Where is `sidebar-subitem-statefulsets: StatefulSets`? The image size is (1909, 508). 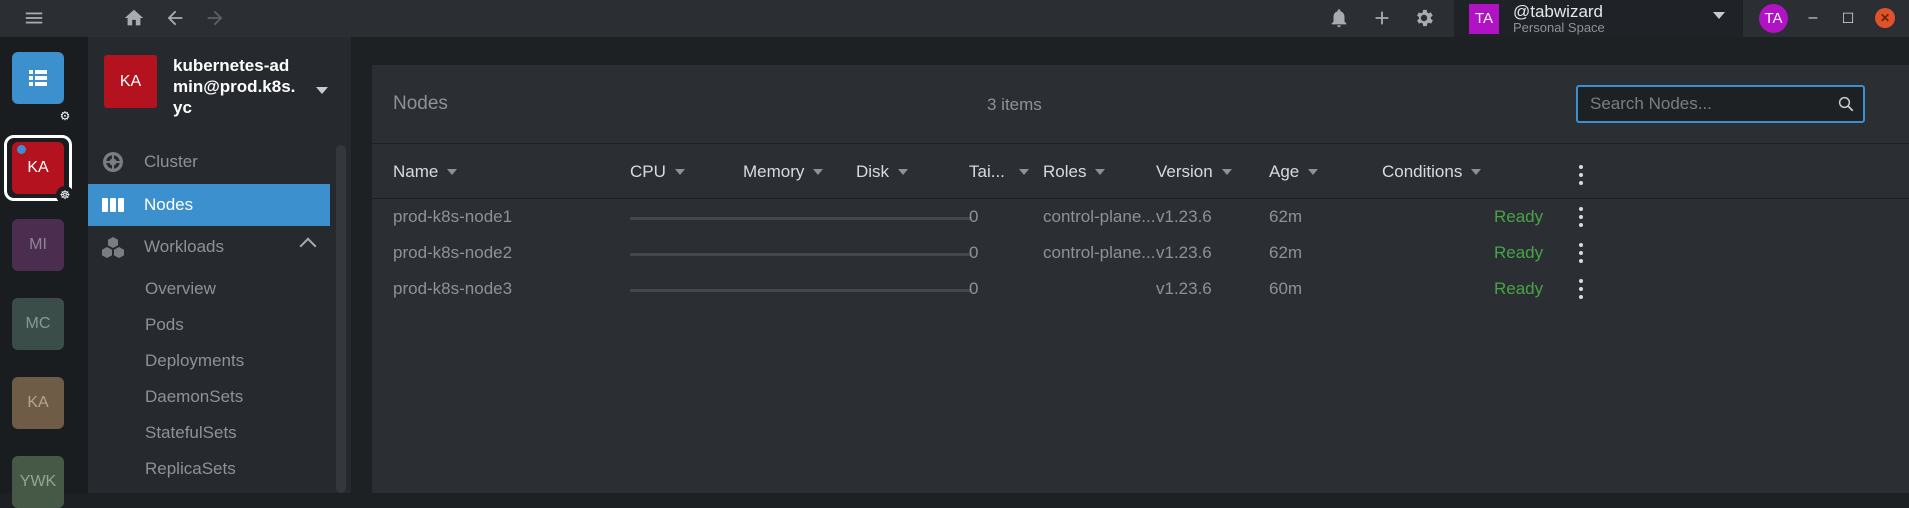 sidebar-subitem-statefulsets: StatefulSets is located at coordinates (191, 433).